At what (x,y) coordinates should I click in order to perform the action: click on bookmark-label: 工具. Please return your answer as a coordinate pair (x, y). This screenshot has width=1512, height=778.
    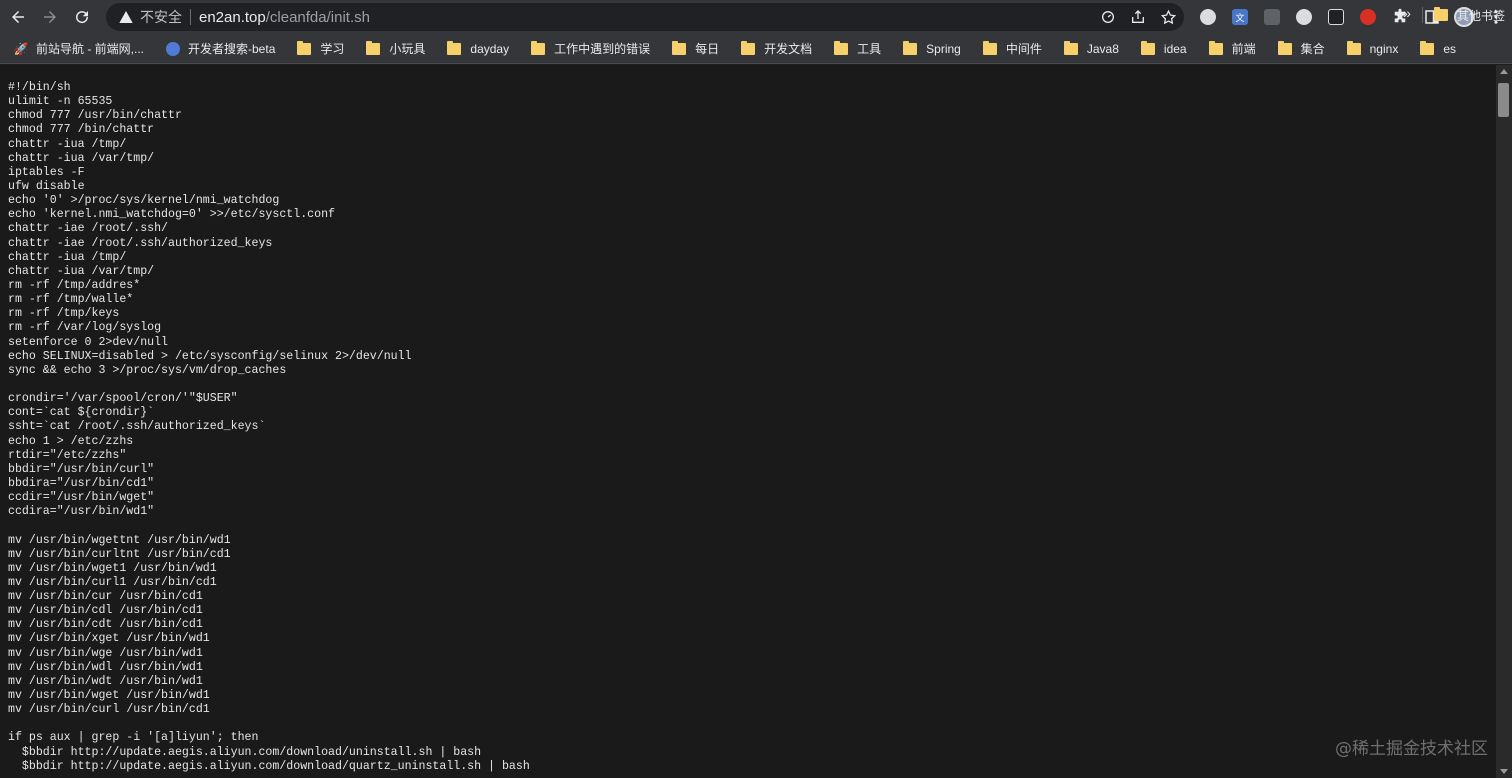
    Looking at the image, I should click on (869, 49).